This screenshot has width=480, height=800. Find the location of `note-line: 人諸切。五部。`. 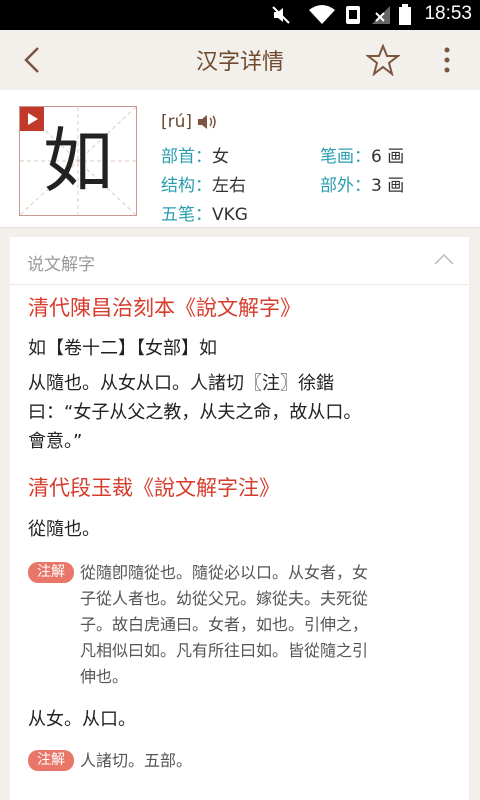

note-line: 人諸切。五部。 is located at coordinates (136, 760).